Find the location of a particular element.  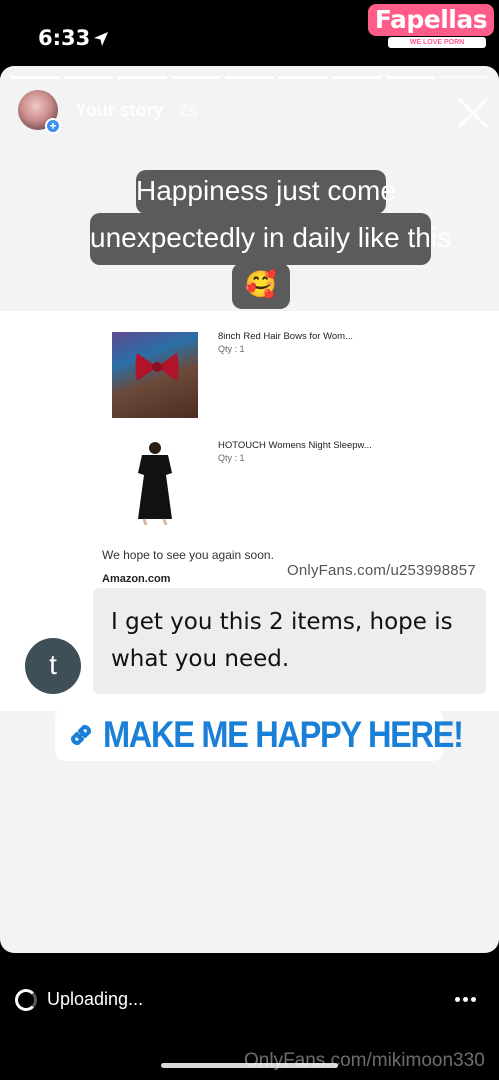

logo-tagline: WE LOVE PORN is located at coordinates (437, 42).